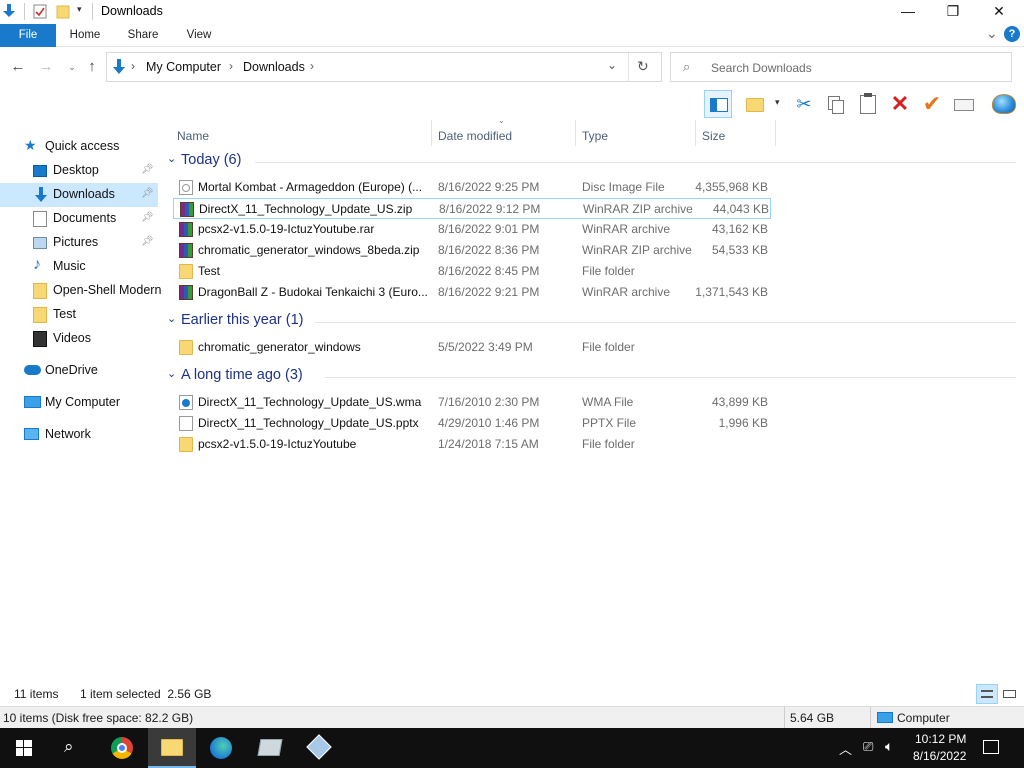 The image size is (1024, 768). I want to click on sidebar-item-videos: Videos, so click(79, 339).